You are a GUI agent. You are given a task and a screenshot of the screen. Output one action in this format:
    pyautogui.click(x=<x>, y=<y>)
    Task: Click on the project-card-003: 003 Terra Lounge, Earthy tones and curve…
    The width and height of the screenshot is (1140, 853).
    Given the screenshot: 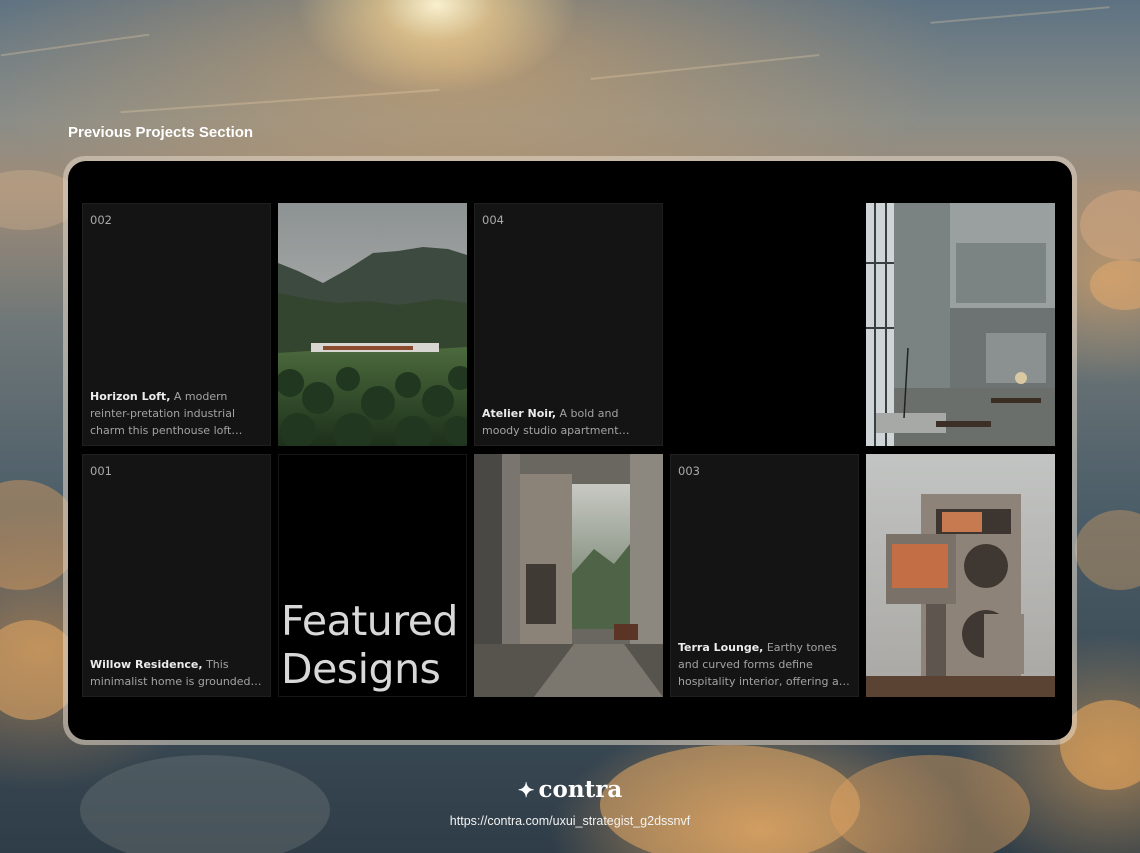 What is the action you would take?
    pyautogui.click(x=764, y=575)
    